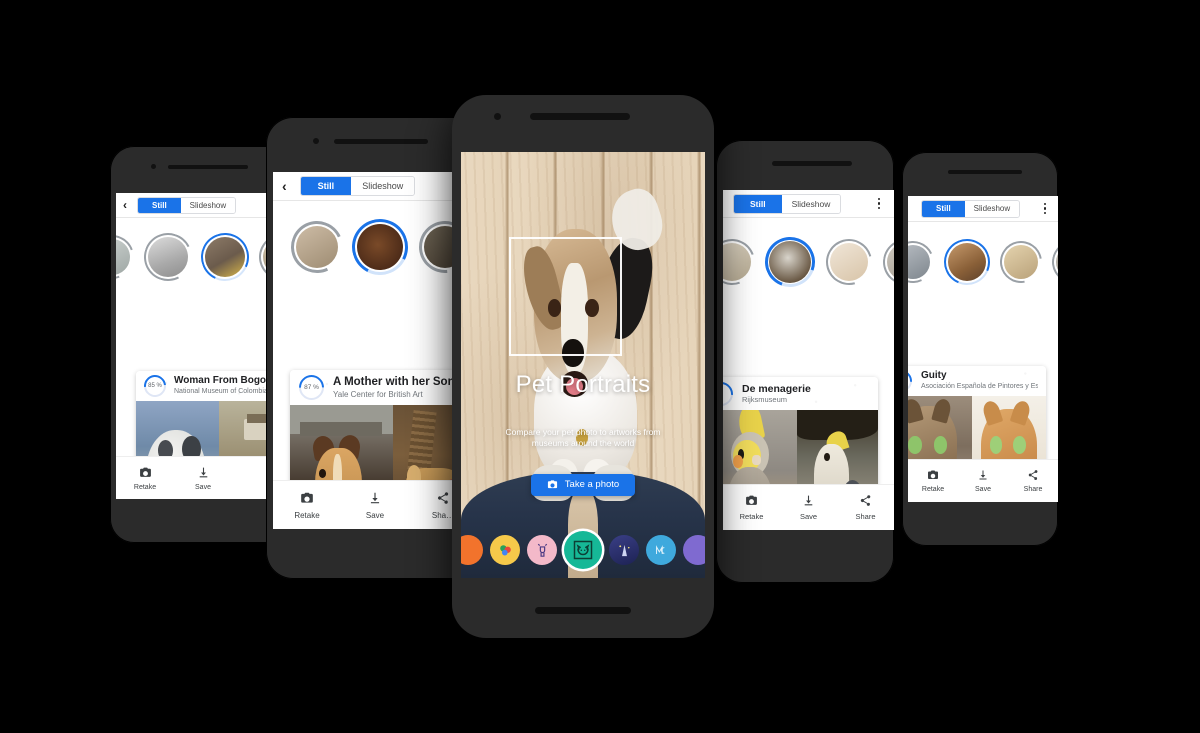 This screenshot has width=1200, height=733. Describe the element at coordinates (592, 485) in the screenshot. I see `take-a-photo-label: Take a photo` at that location.